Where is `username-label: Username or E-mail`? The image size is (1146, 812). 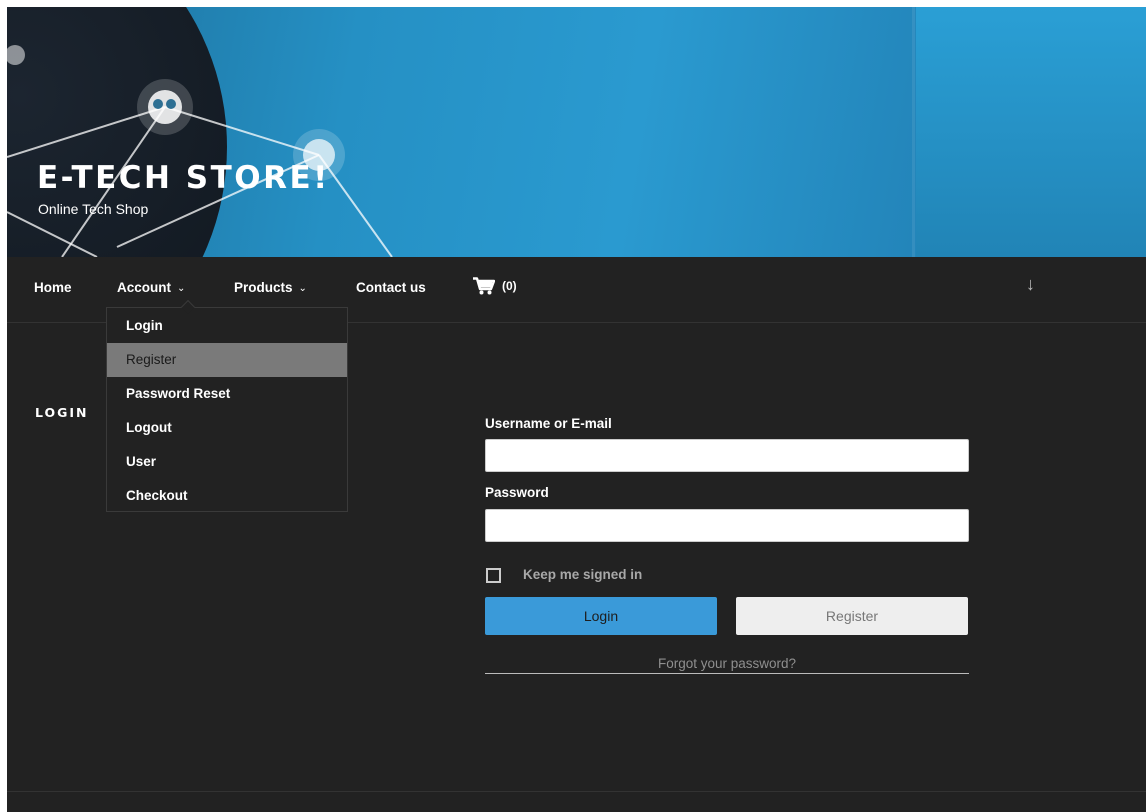
username-label: Username or E-mail is located at coordinates (548, 423).